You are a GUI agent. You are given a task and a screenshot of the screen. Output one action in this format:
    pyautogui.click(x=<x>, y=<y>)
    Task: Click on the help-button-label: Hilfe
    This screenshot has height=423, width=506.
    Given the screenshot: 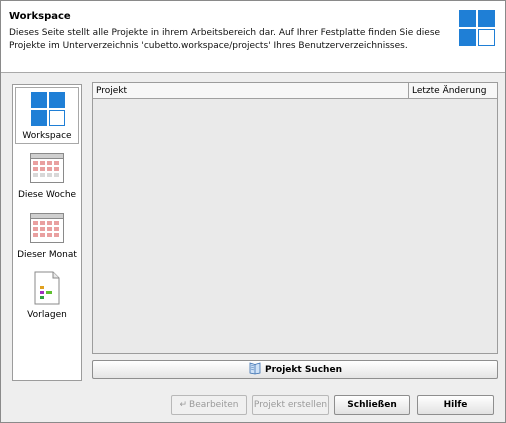 What is the action you would take?
    pyautogui.click(x=455, y=405)
    